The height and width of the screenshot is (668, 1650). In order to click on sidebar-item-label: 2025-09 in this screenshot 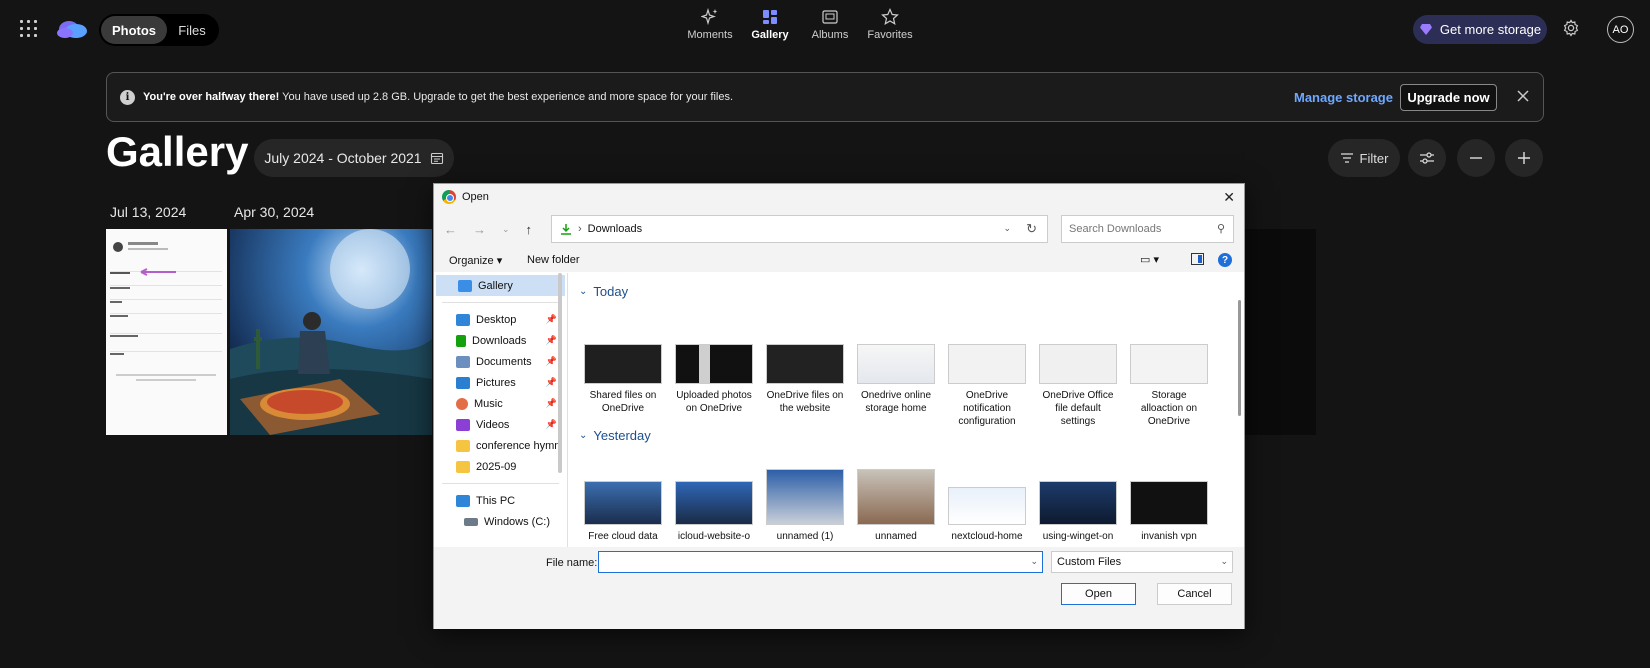, I will do `click(496, 466)`.